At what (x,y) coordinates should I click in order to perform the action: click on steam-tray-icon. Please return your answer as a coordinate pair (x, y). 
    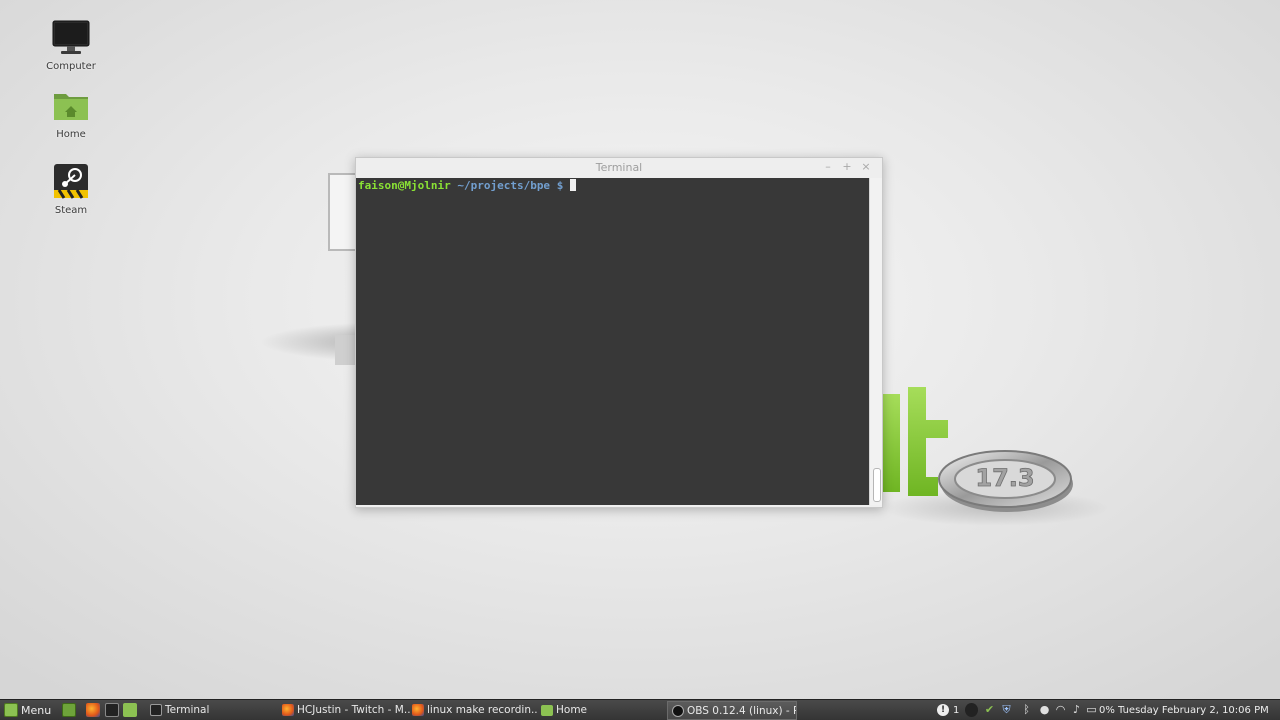
    Looking at the image, I should click on (971, 710).